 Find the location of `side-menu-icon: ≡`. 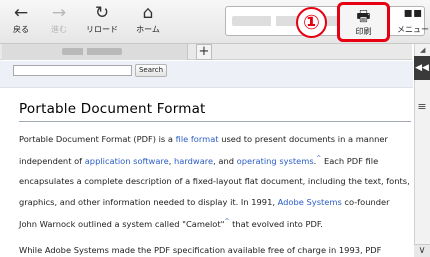

side-menu-icon: ≡ is located at coordinates (422, 107).